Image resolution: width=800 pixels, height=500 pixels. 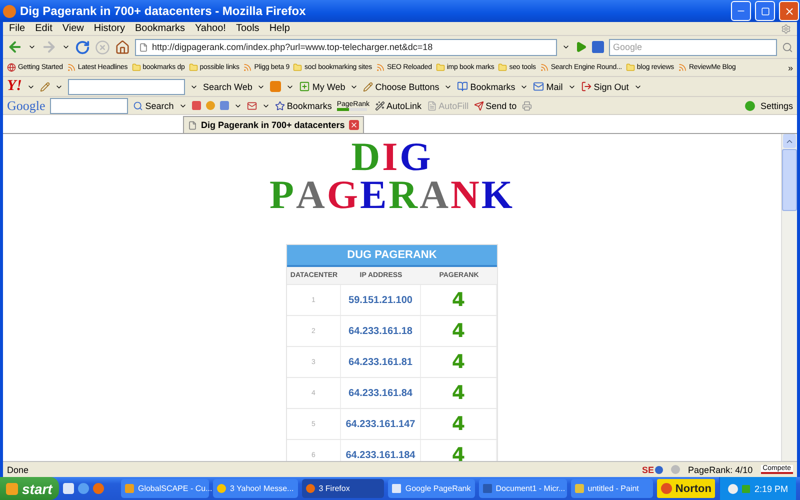 What do you see at coordinates (109, 28) in the screenshot?
I see `menu-item: History` at bounding box center [109, 28].